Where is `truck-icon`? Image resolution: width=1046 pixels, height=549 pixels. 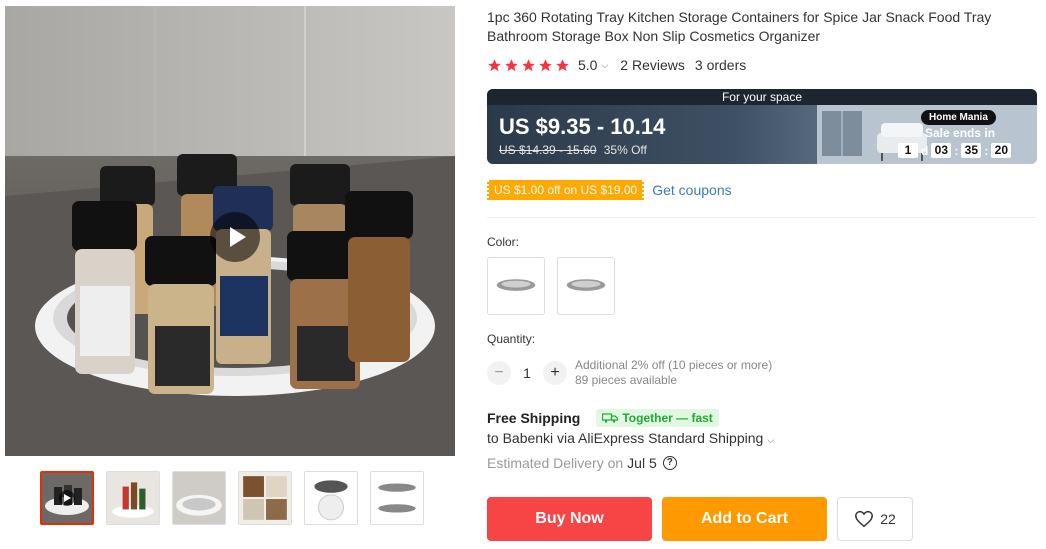
truck-icon is located at coordinates (610, 418).